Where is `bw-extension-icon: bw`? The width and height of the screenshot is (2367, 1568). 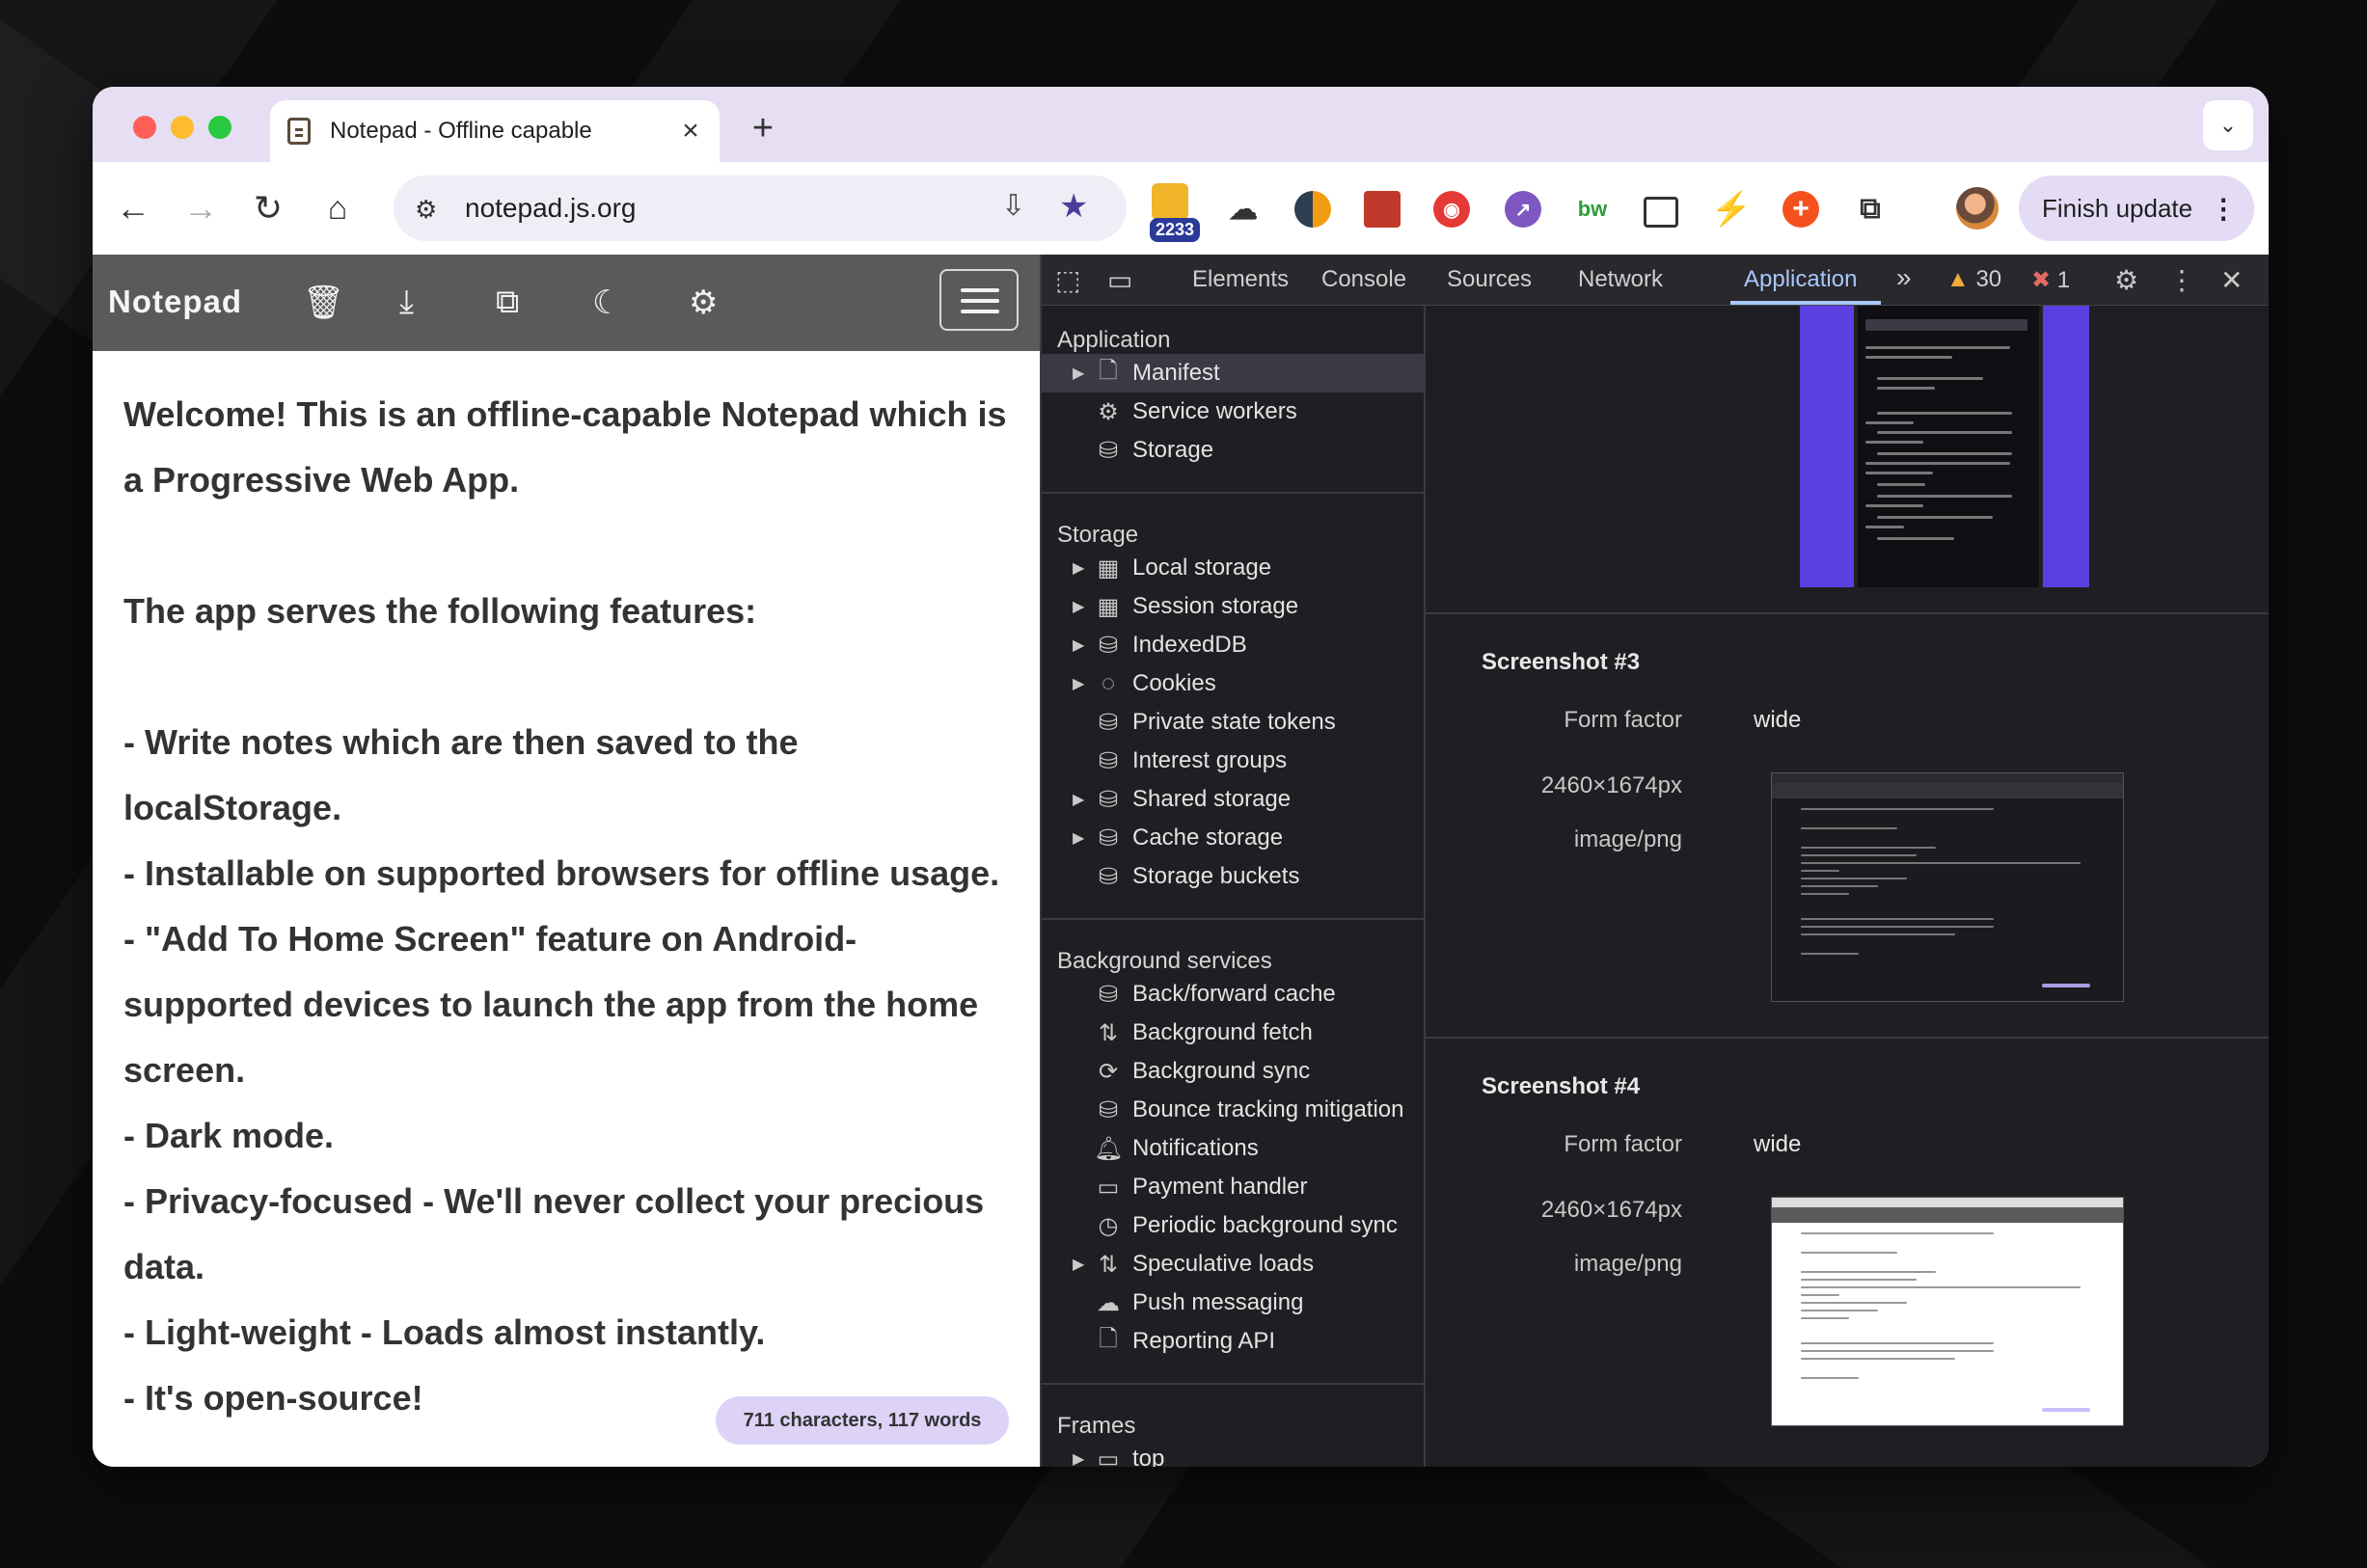
bw-extension-icon: bw is located at coordinates (1593, 209).